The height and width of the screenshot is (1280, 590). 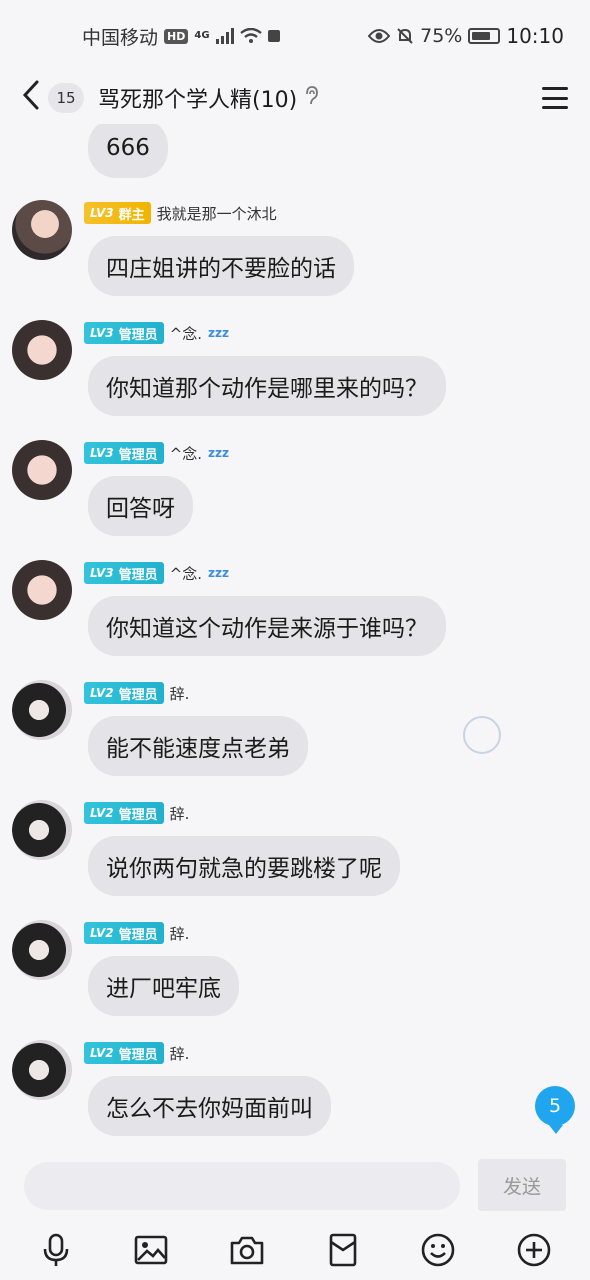 I want to click on message-bubble: 进厂吧牢底, so click(x=163, y=986).